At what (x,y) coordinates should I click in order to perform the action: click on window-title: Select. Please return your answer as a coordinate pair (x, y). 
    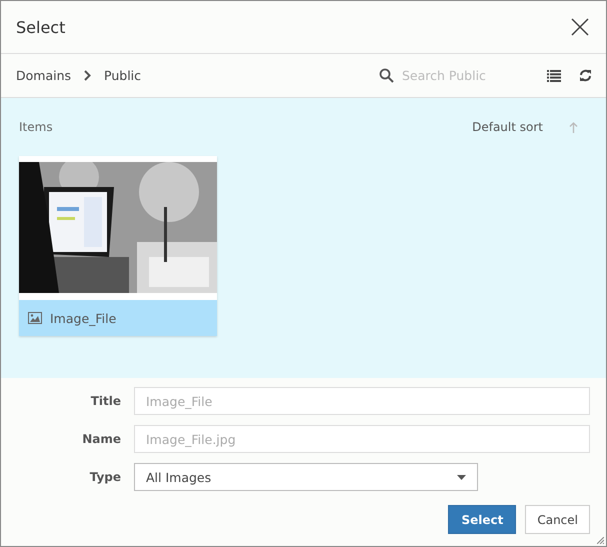
    Looking at the image, I should click on (41, 27).